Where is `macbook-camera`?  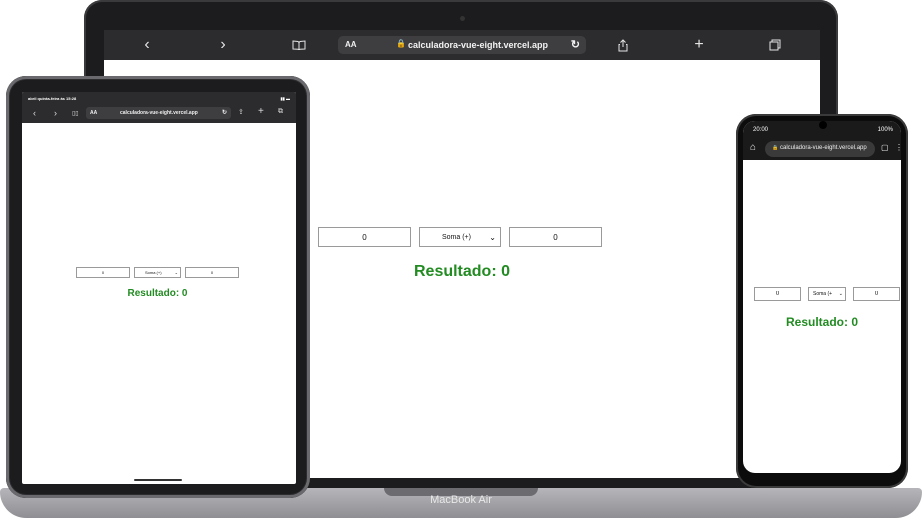 macbook-camera is located at coordinates (462, 18).